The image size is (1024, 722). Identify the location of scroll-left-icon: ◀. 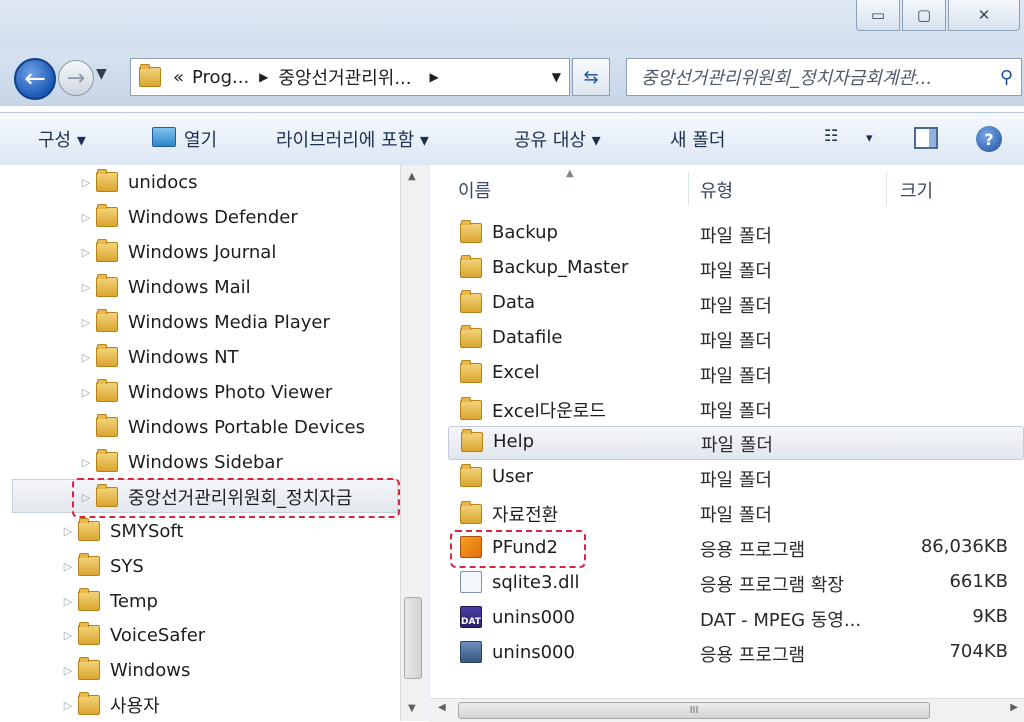
(442, 707).